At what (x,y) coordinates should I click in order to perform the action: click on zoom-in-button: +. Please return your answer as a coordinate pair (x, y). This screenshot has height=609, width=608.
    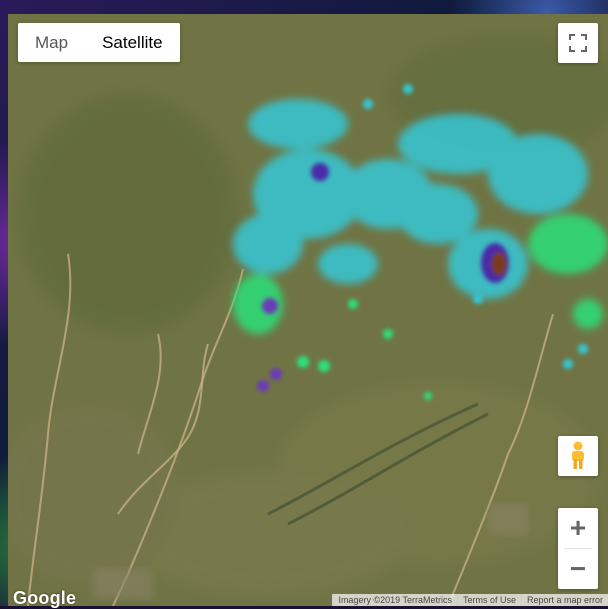
    Looking at the image, I should click on (578, 528).